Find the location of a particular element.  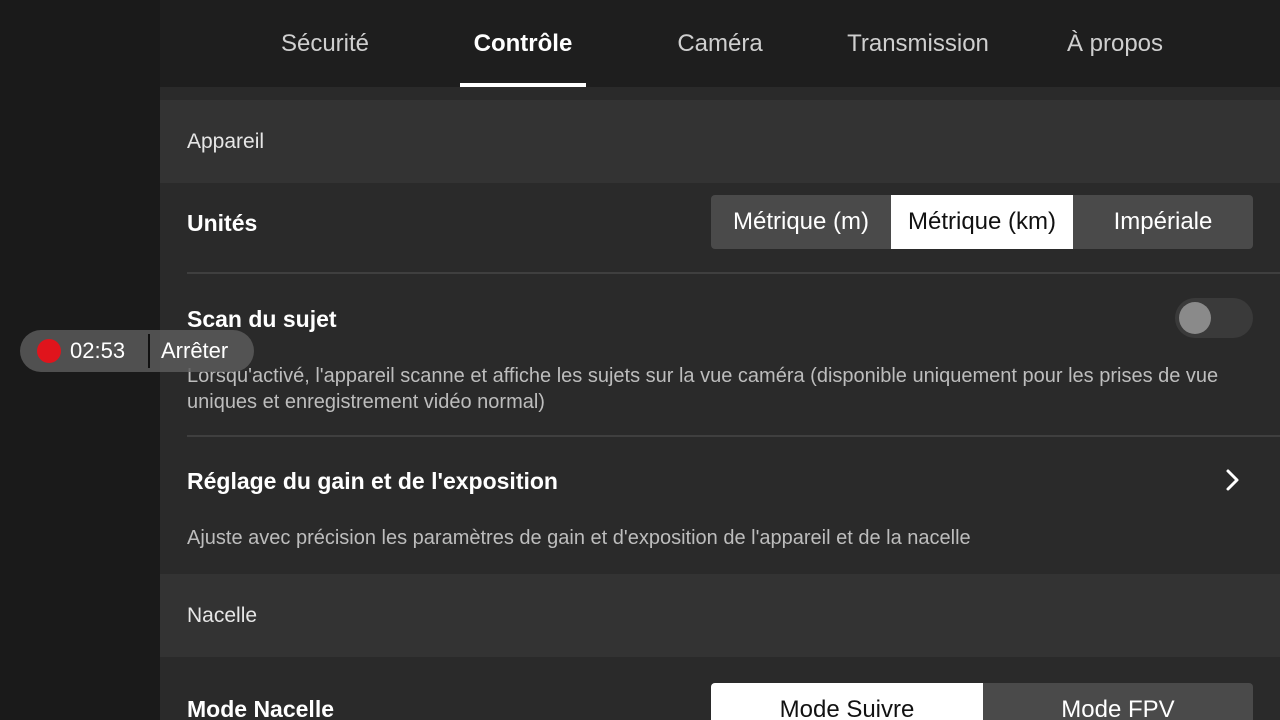

section-header-appareil: Appareil is located at coordinates (720, 141).